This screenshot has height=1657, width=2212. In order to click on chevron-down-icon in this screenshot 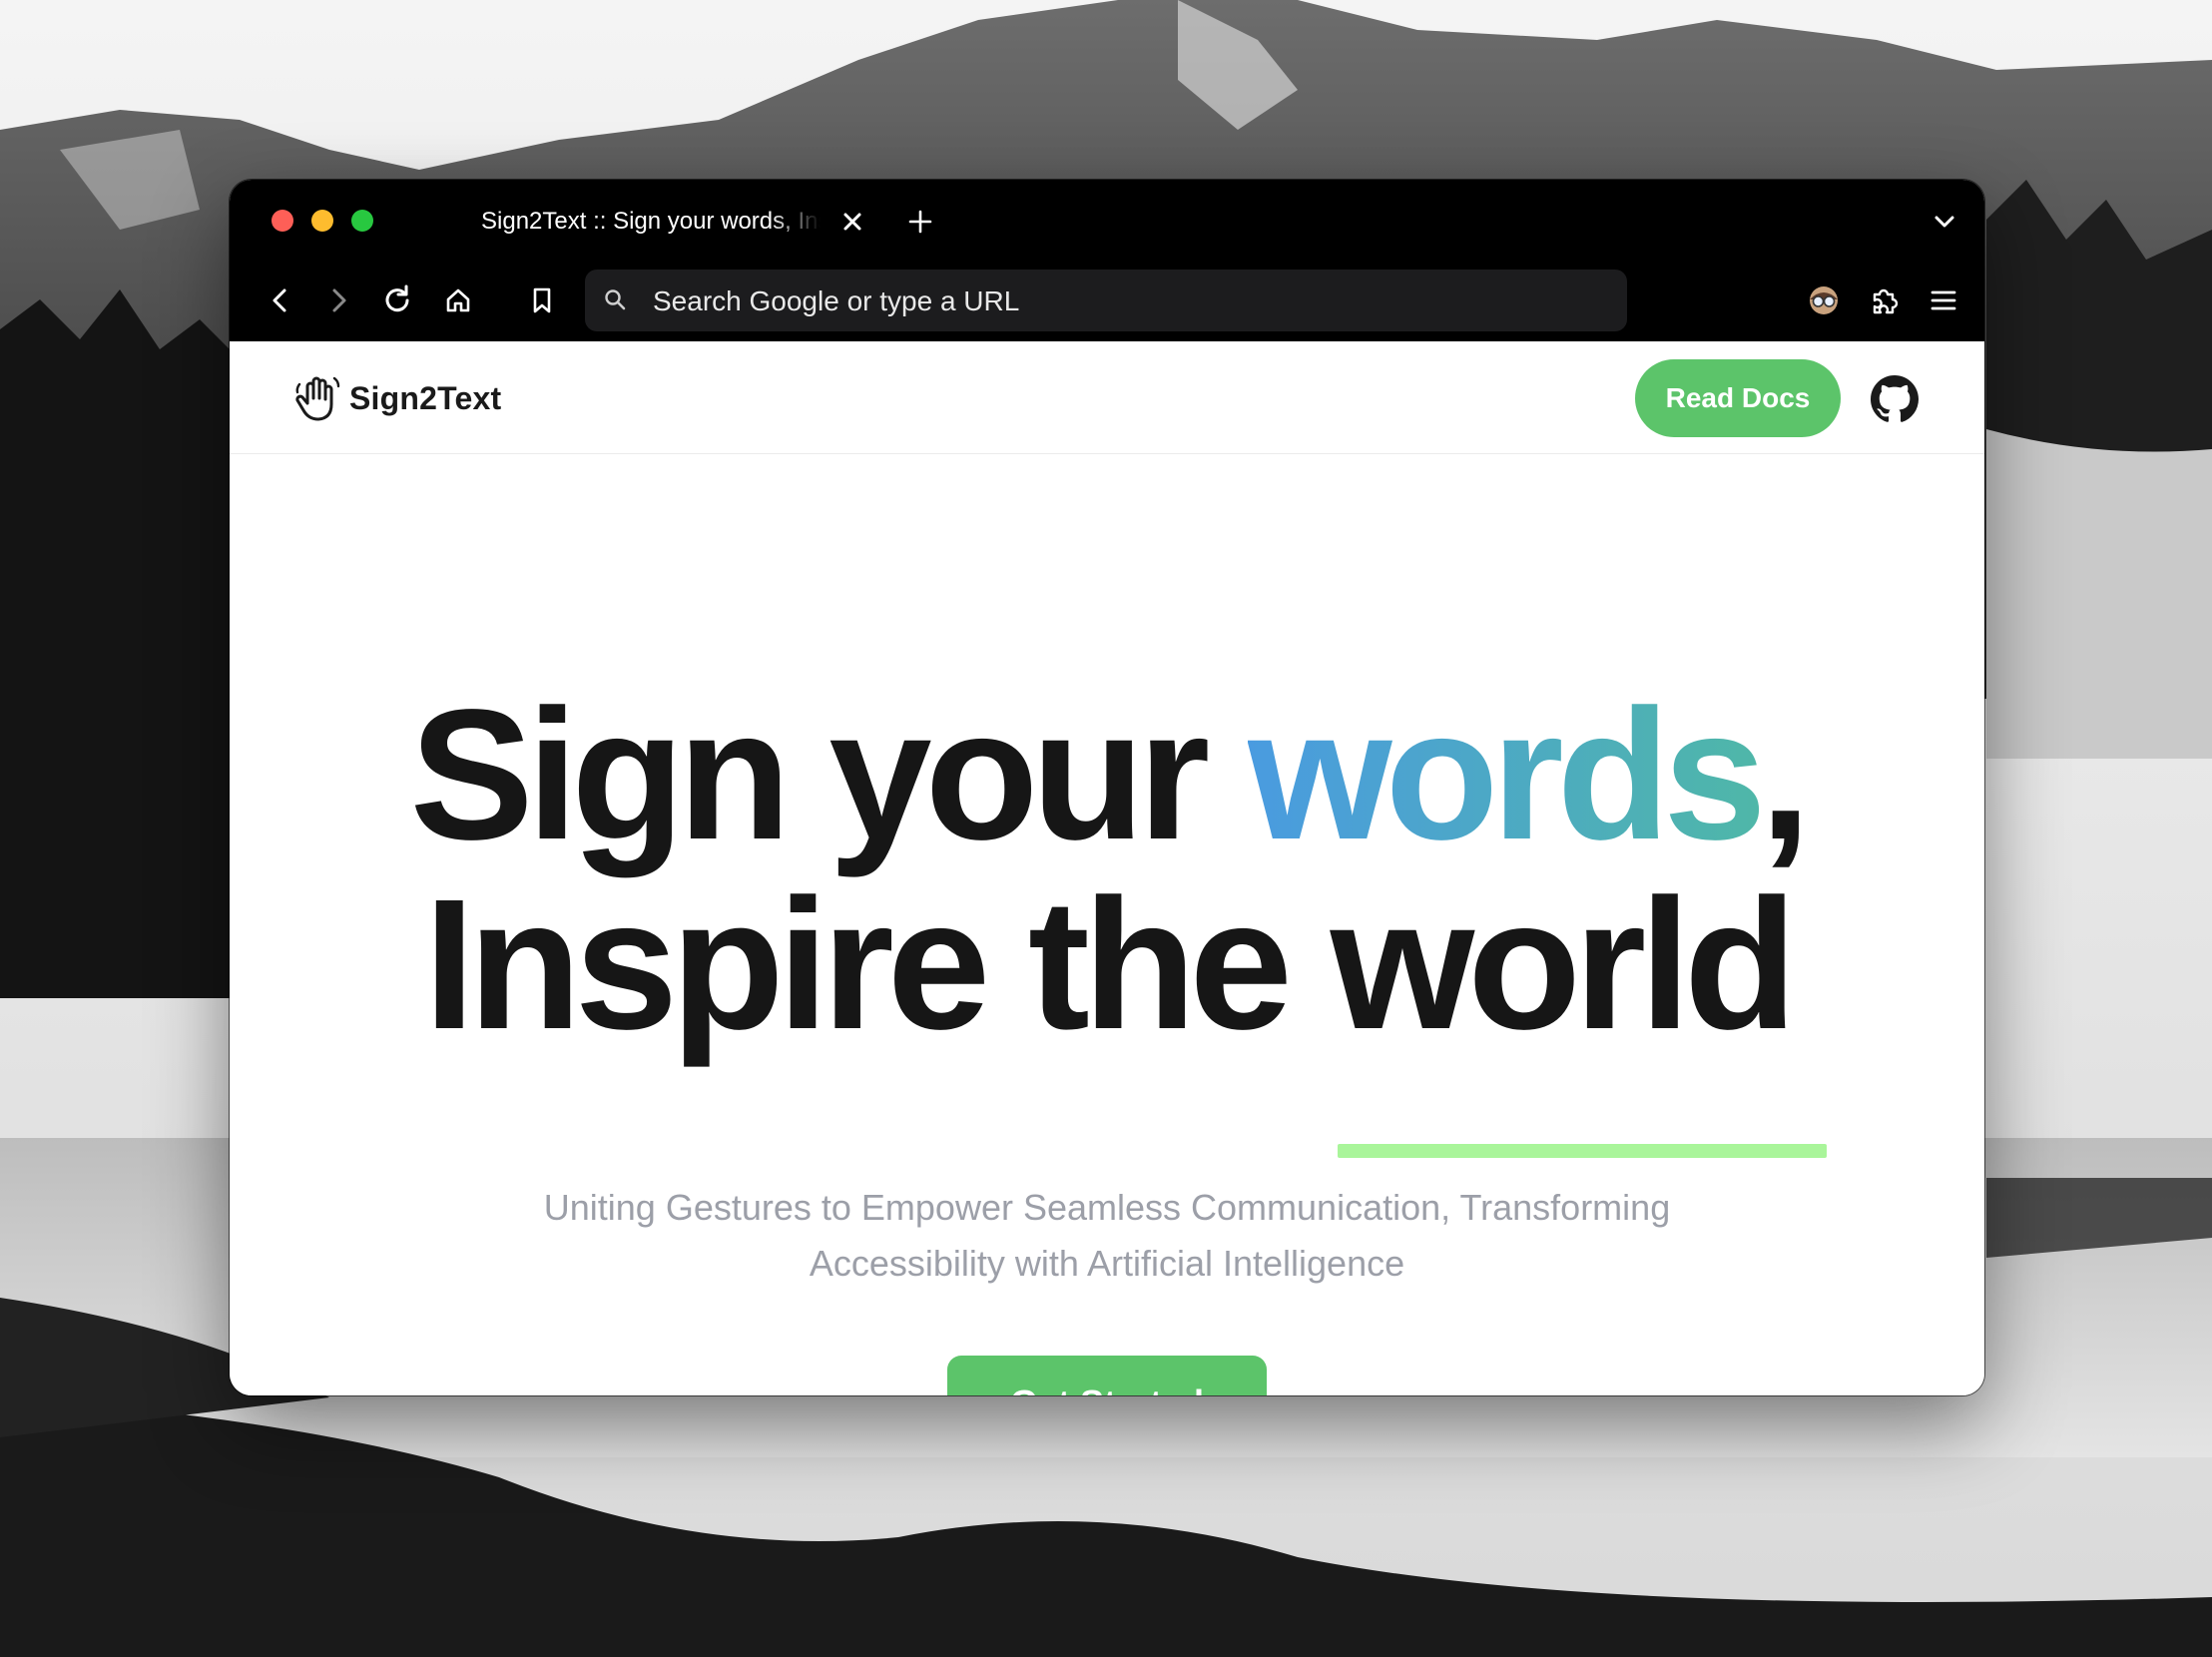, I will do `click(1944, 222)`.